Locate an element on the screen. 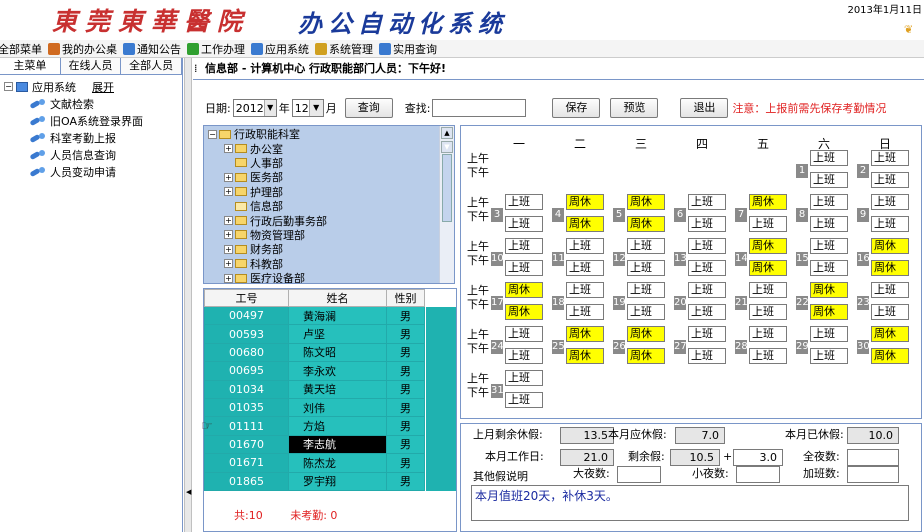 Image resolution: width=924 pixels, height=532 pixels. dept-item: + 物资管理部 is located at coordinates (331, 235).